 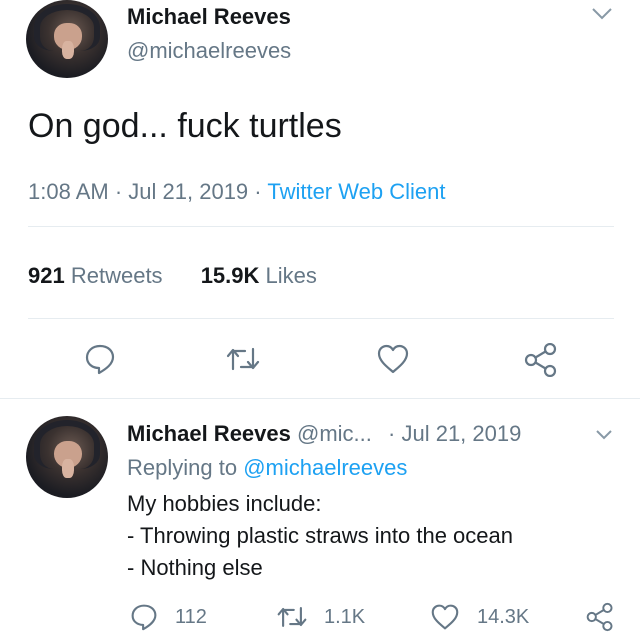 I want to click on reply-date: Jul 21, 2019, so click(x=461, y=433).